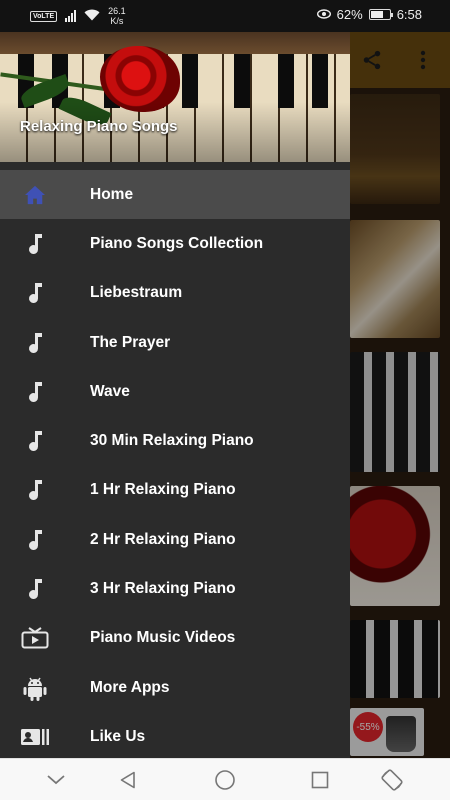 This screenshot has width=450, height=800. Describe the element at coordinates (409, 14) in the screenshot. I see `clock: 6:58` at that location.